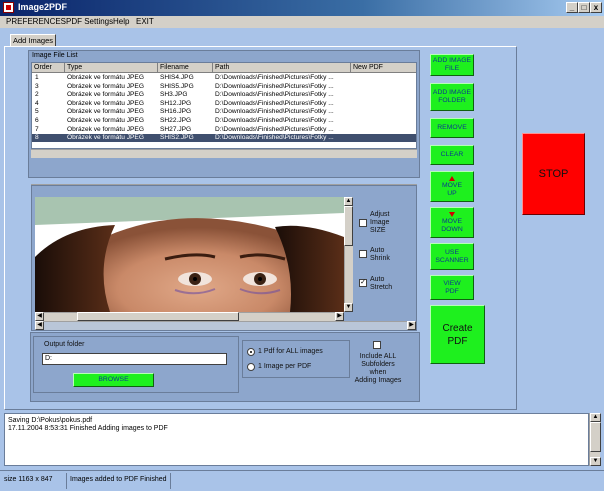 The width and height of the screenshot is (604, 491). Describe the element at coordinates (595, 437) in the screenshot. I see `log-scroll-thumb` at that location.